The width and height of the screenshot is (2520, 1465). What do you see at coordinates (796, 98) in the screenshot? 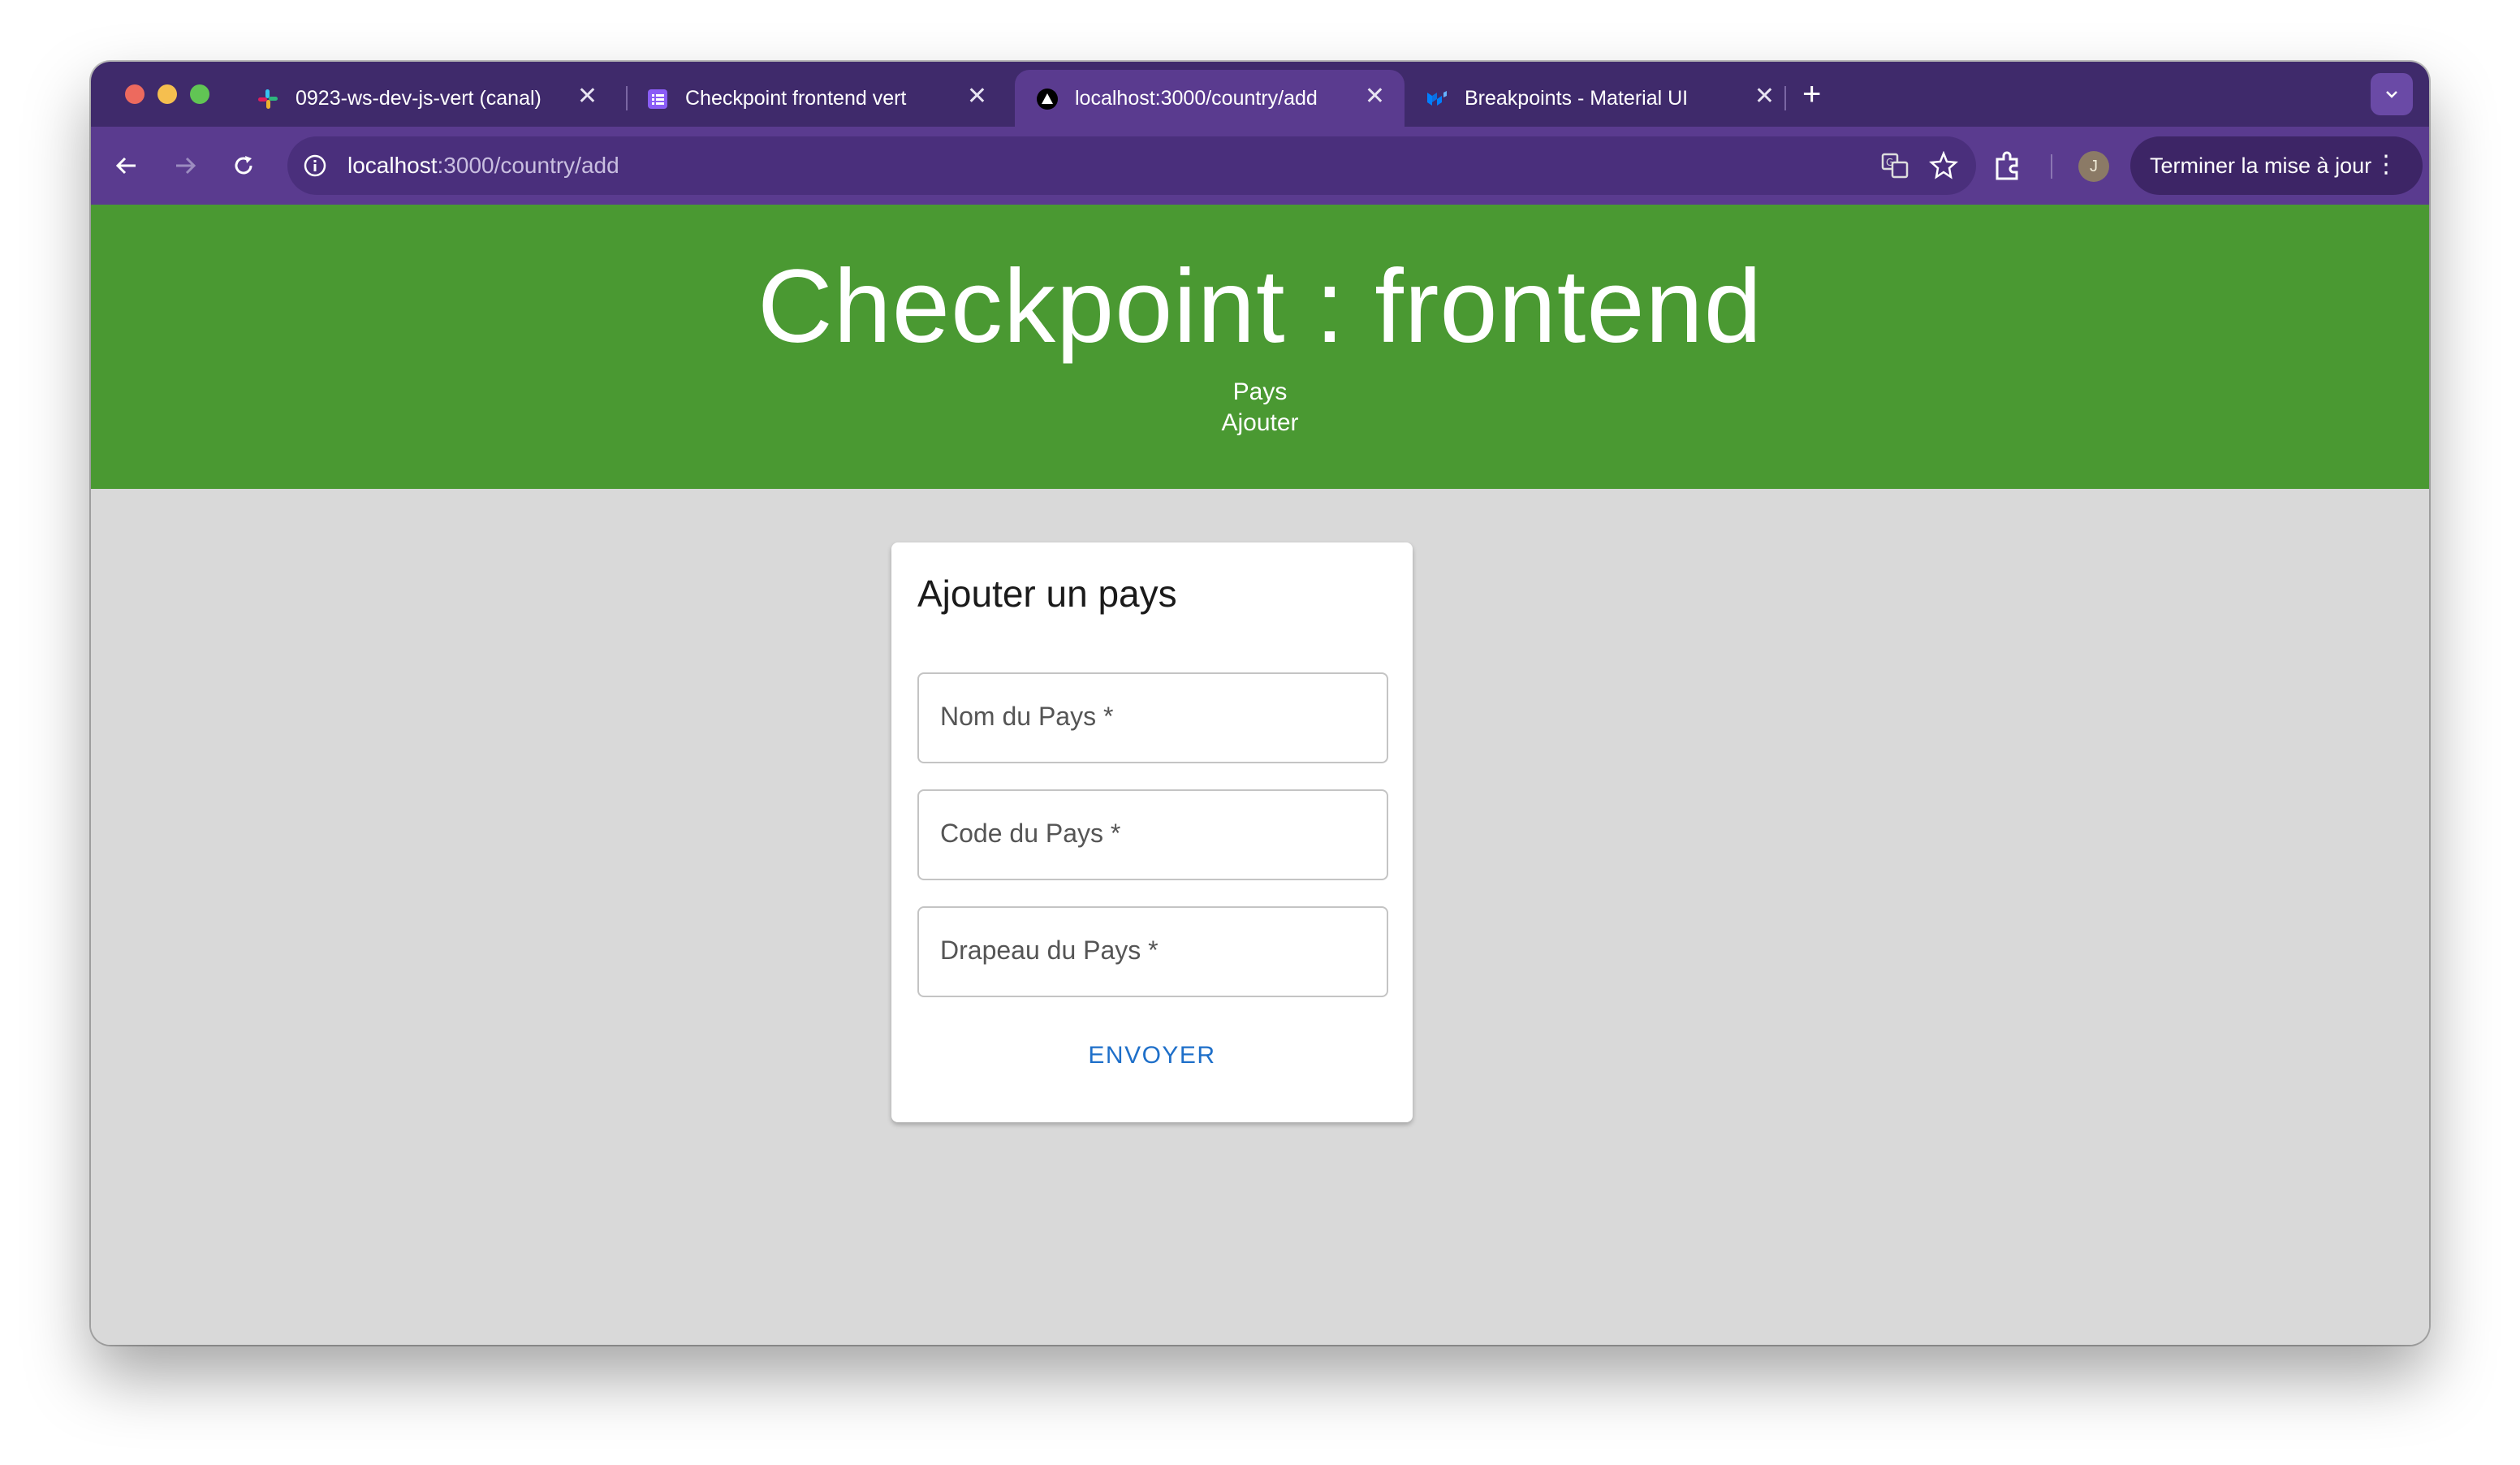
I see `tab-title: Checkpoint frontend vert` at bounding box center [796, 98].